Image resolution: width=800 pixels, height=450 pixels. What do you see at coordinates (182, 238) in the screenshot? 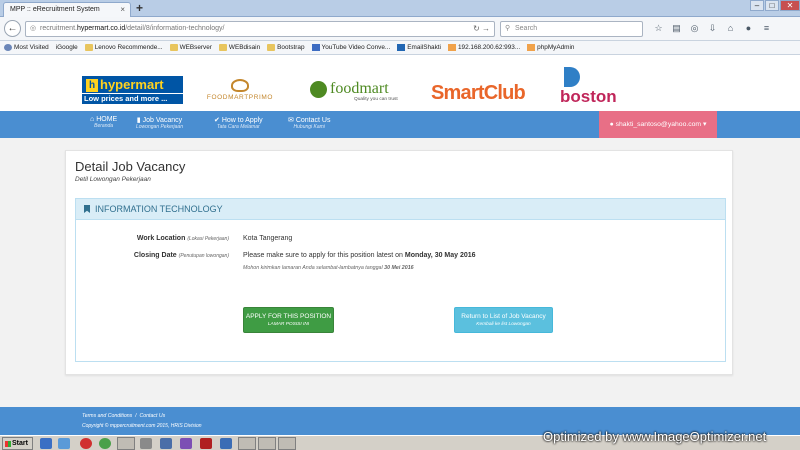
I see `work-location-label: Work Location (Lokasi Pekerjaan)` at bounding box center [182, 238].